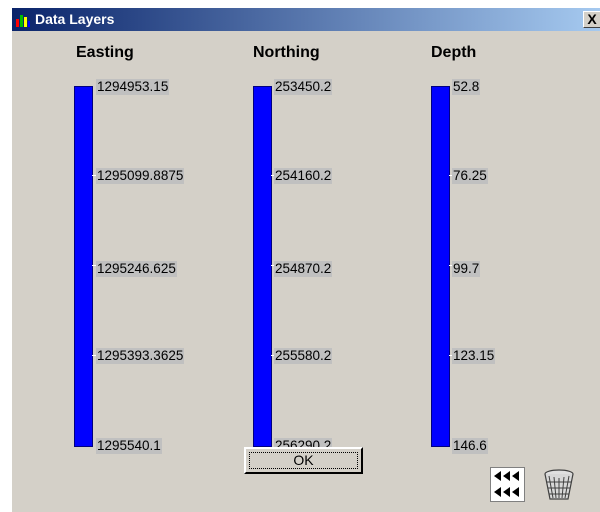 This screenshot has height=512, width=600. Describe the element at coordinates (474, 356) in the screenshot. I see `depth-label-q3: 123.15` at that location.